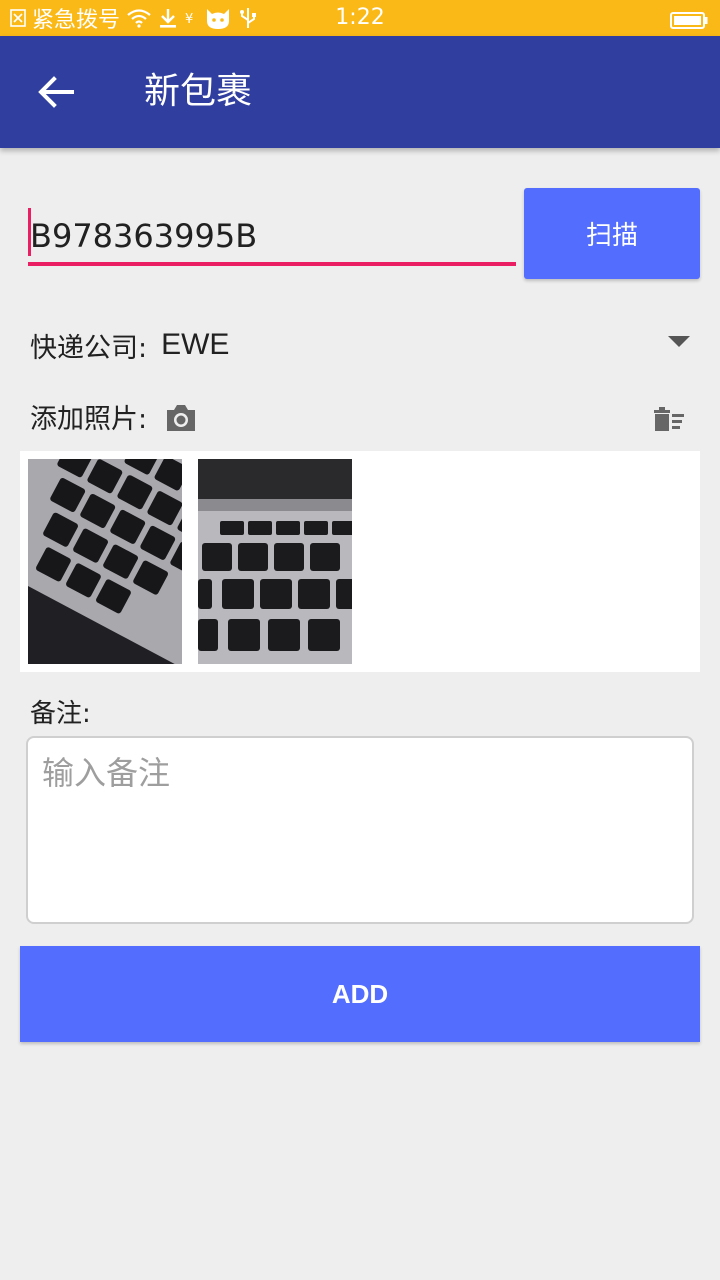  What do you see at coordinates (56, 92) in the screenshot?
I see `arrow-back-icon` at bounding box center [56, 92].